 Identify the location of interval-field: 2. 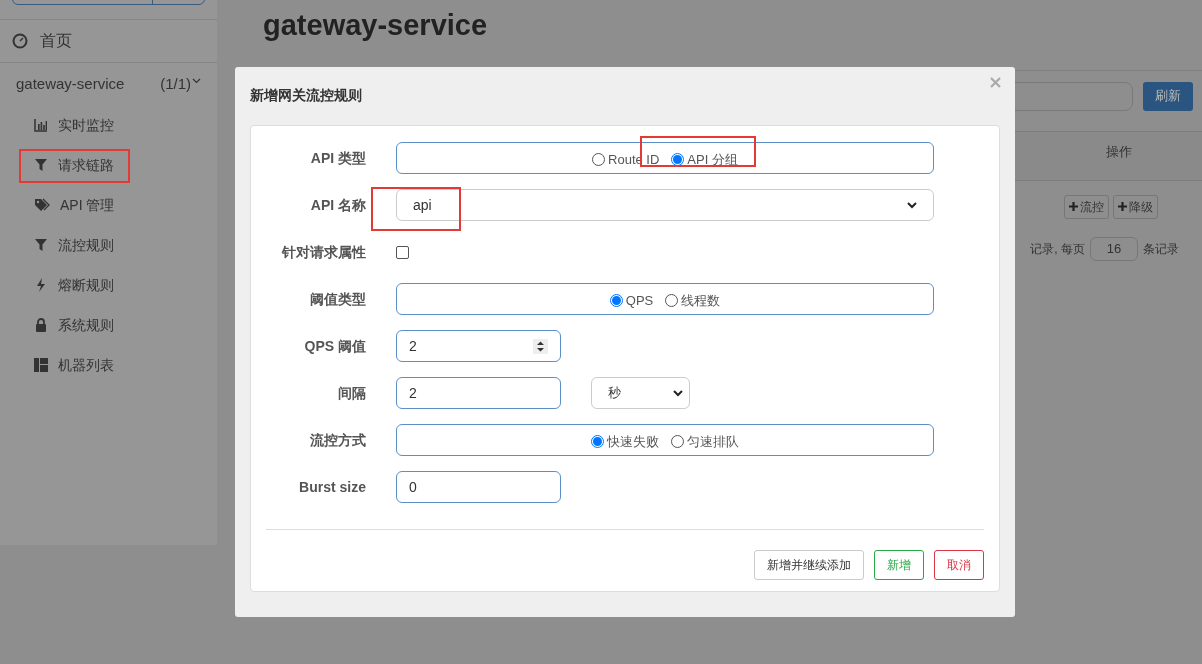
(478, 393).